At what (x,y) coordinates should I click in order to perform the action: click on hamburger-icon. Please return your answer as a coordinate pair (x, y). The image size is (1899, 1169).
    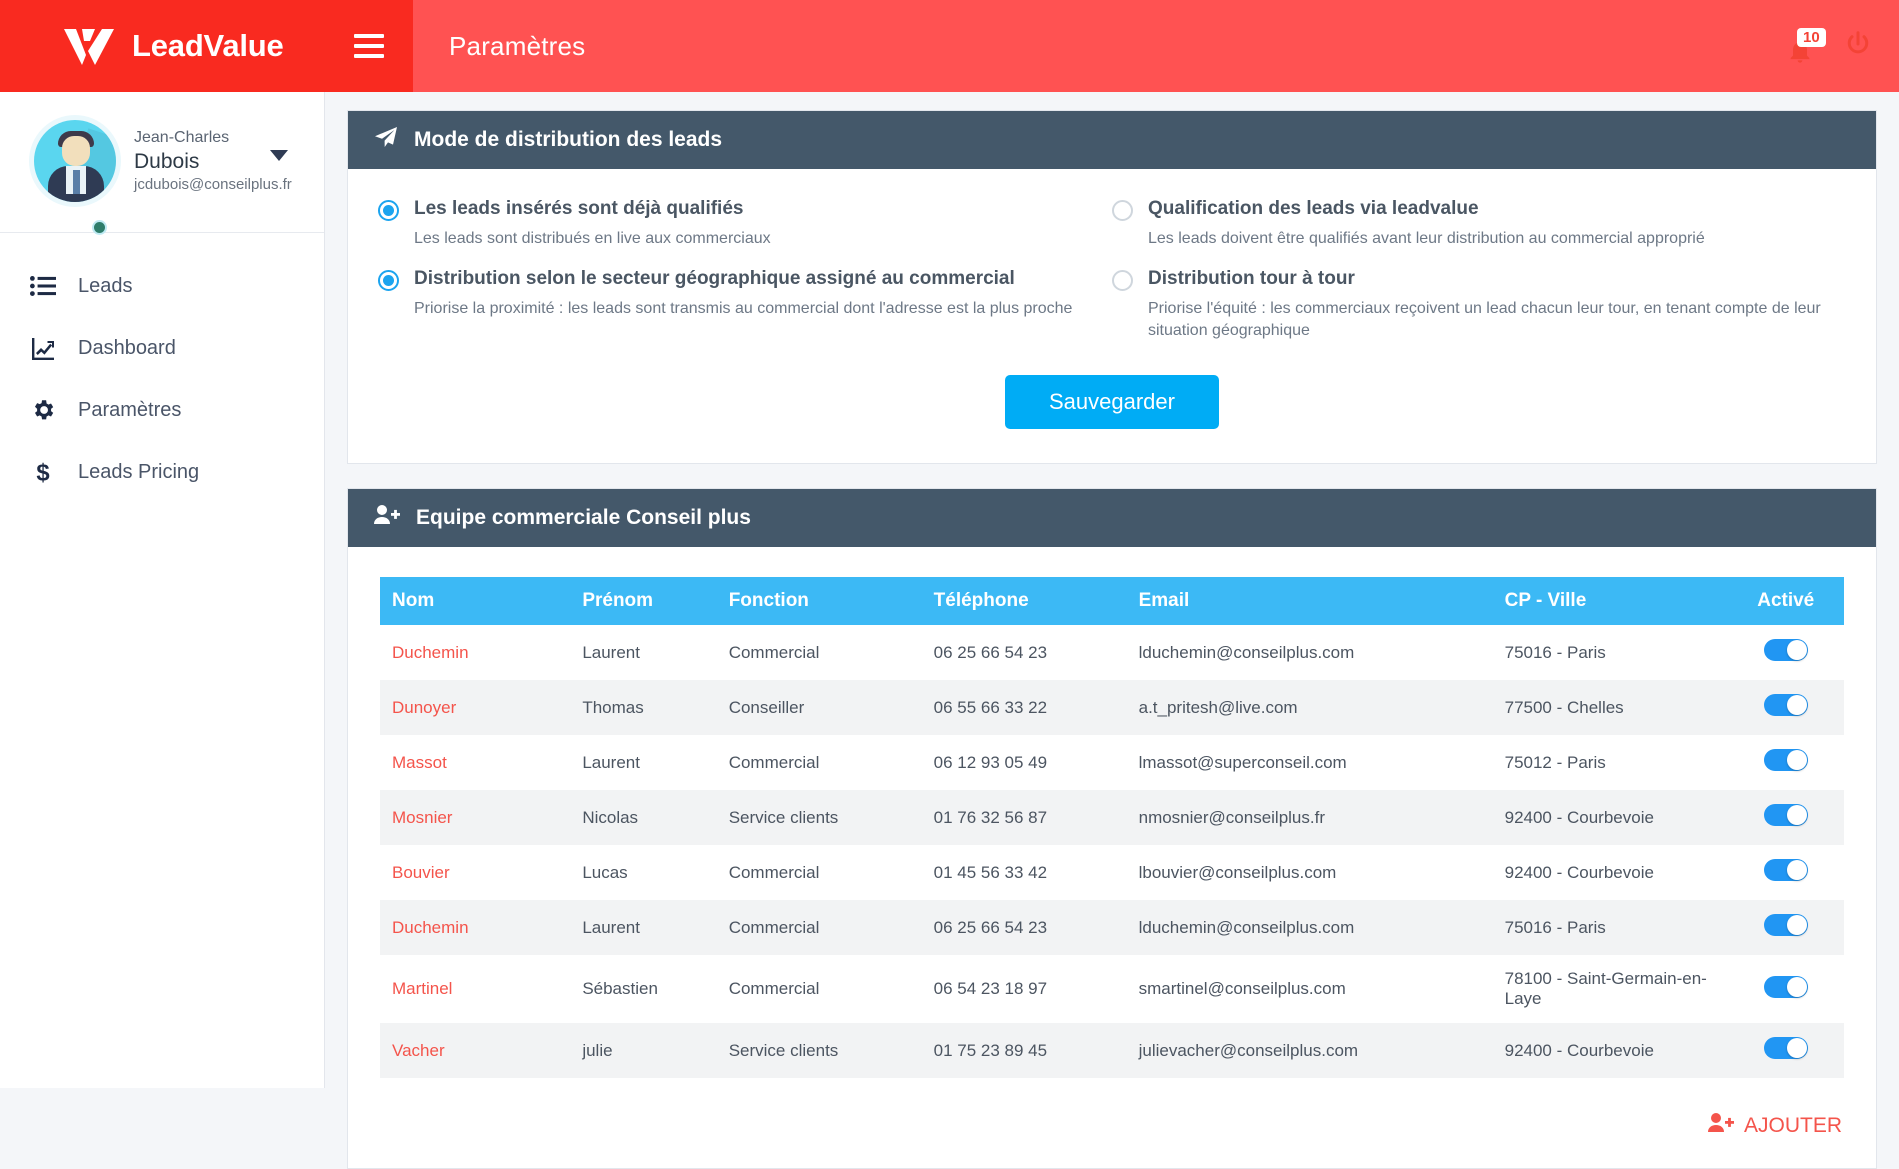
    Looking at the image, I should click on (369, 46).